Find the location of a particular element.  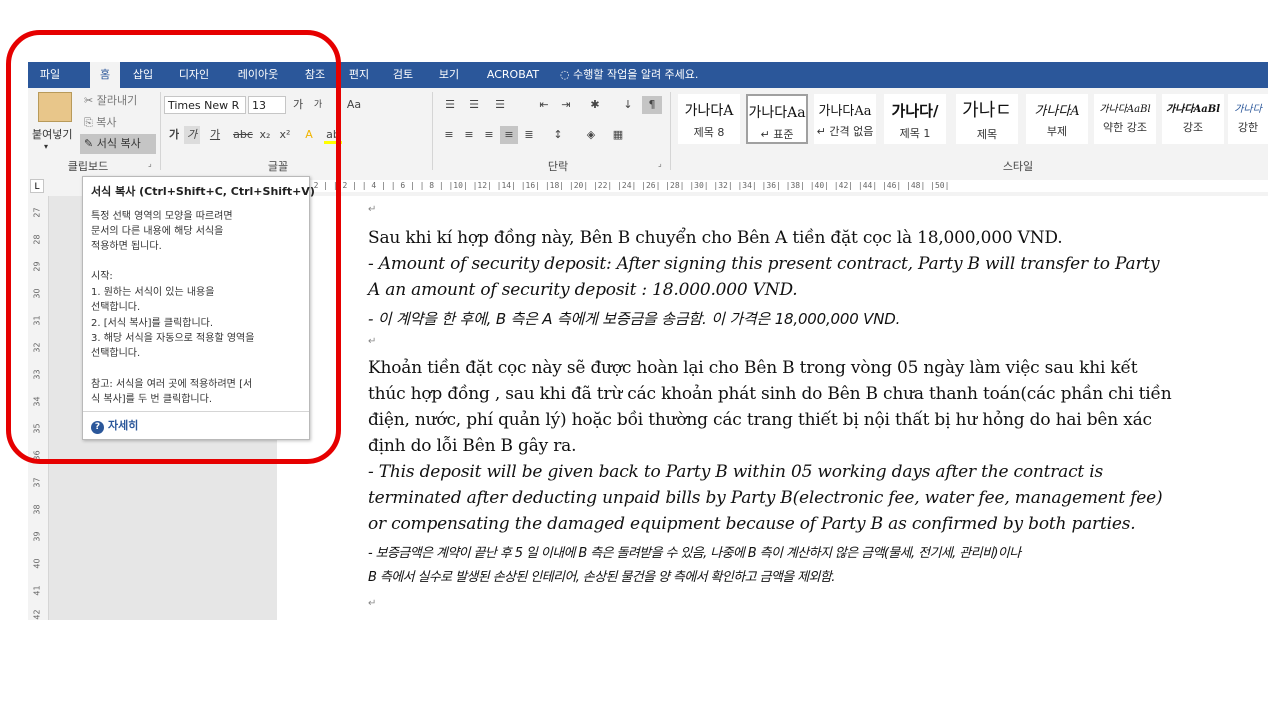

change-case-icon: Aa is located at coordinates (354, 105).